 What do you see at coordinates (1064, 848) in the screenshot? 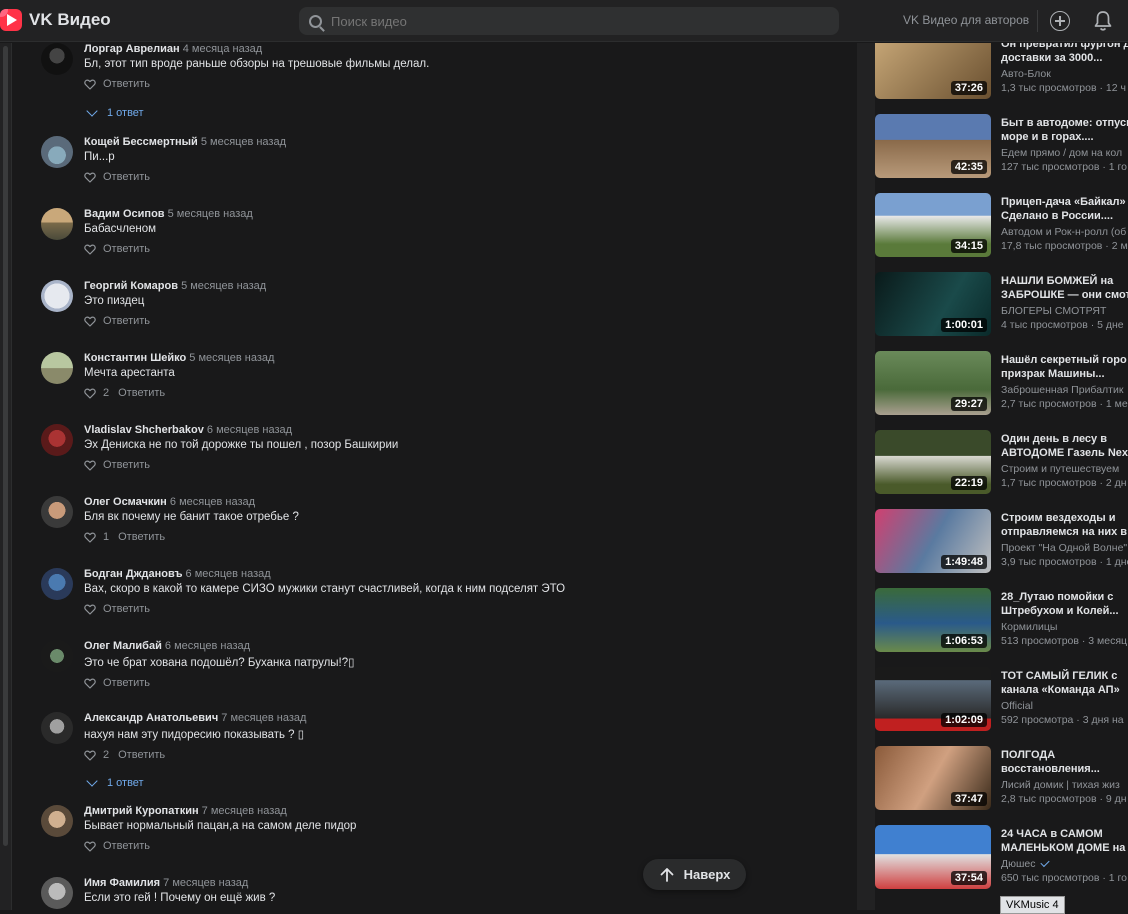
I see `video-title-line2: МАЛЕНЬКОМ ДОМЕ на` at bounding box center [1064, 848].